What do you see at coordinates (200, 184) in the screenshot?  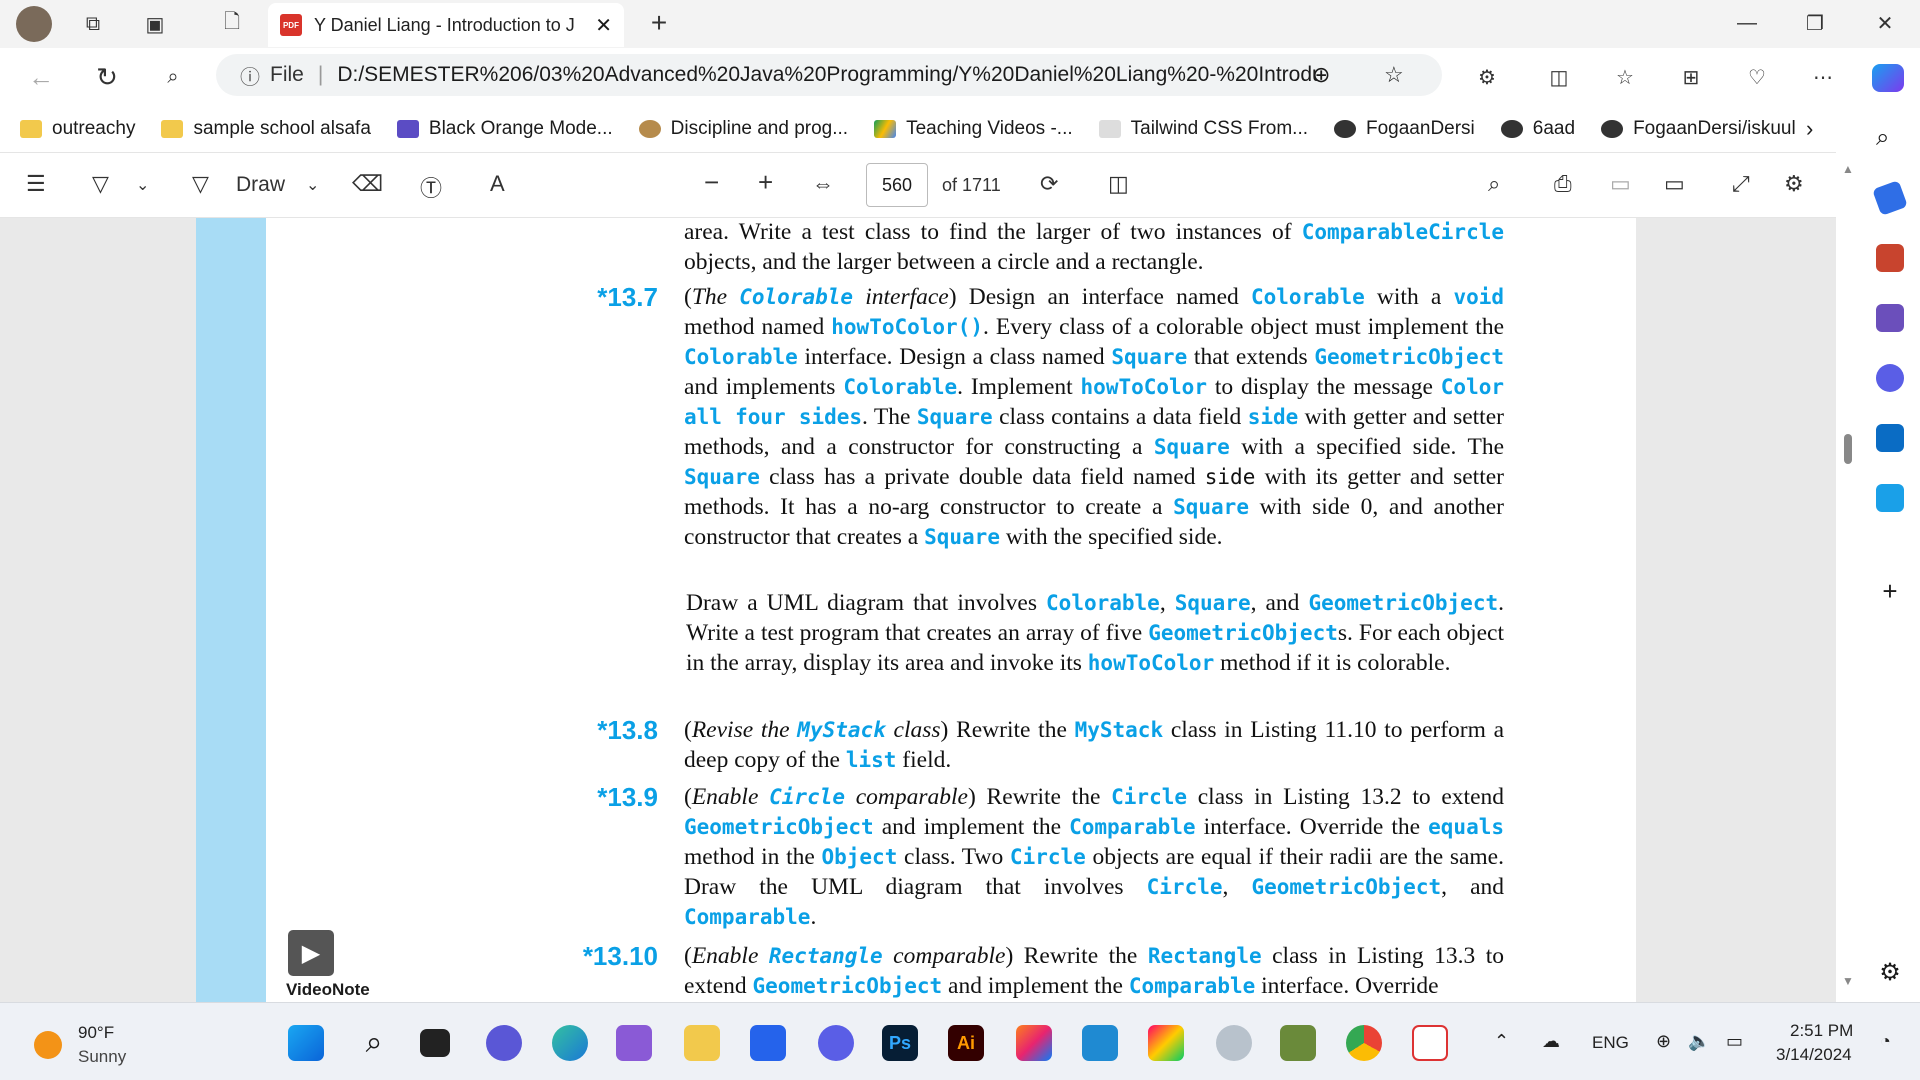 I see `draw-icon: ▽` at bounding box center [200, 184].